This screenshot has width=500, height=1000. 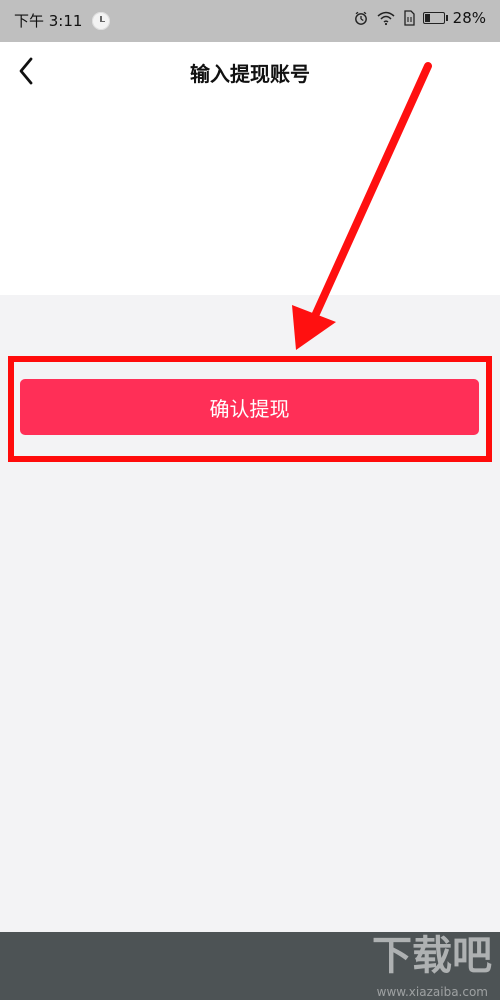 I want to click on status-right: 28%, so click(x=419, y=18).